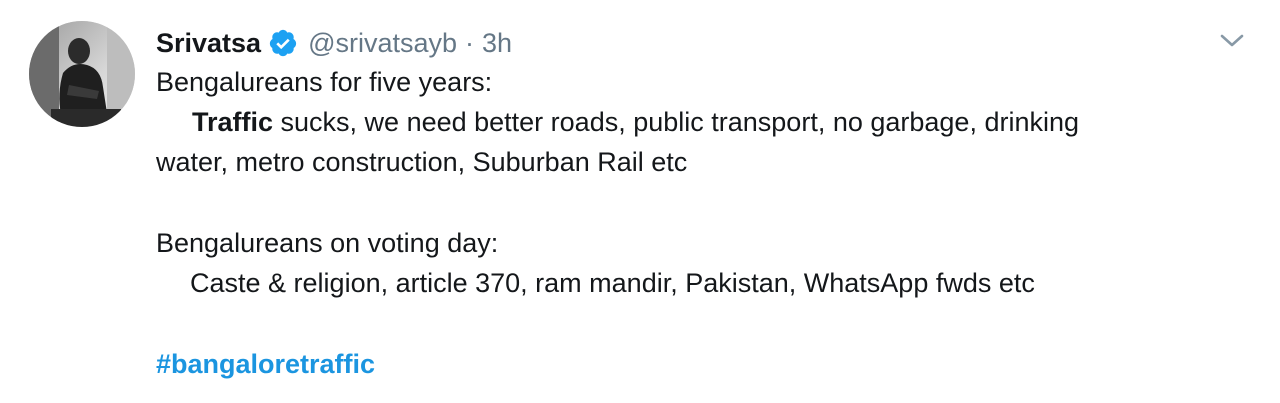  What do you see at coordinates (233, 122) in the screenshot?
I see `bold-word: Traffic` at bounding box center [233, 122].